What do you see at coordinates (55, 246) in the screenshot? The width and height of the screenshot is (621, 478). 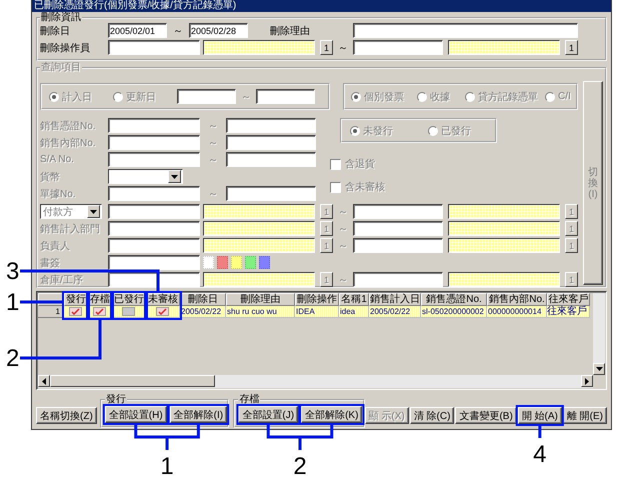 I see `field-label: 負責人` at bounding box center [55, 246].